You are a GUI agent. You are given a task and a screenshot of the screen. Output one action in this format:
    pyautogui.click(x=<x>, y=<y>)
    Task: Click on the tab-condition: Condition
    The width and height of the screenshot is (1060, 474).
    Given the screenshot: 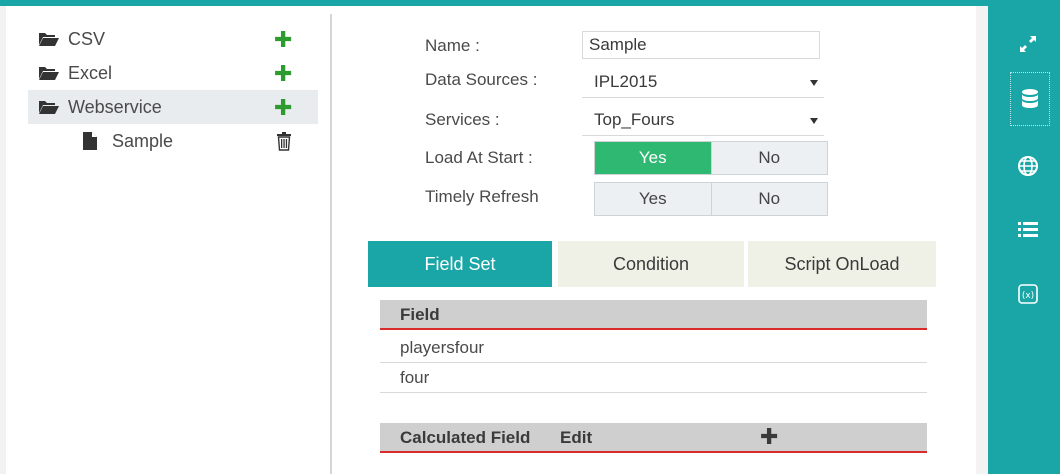 What is the action you would take?
    pyautogui.click(x=651, y=264)
    